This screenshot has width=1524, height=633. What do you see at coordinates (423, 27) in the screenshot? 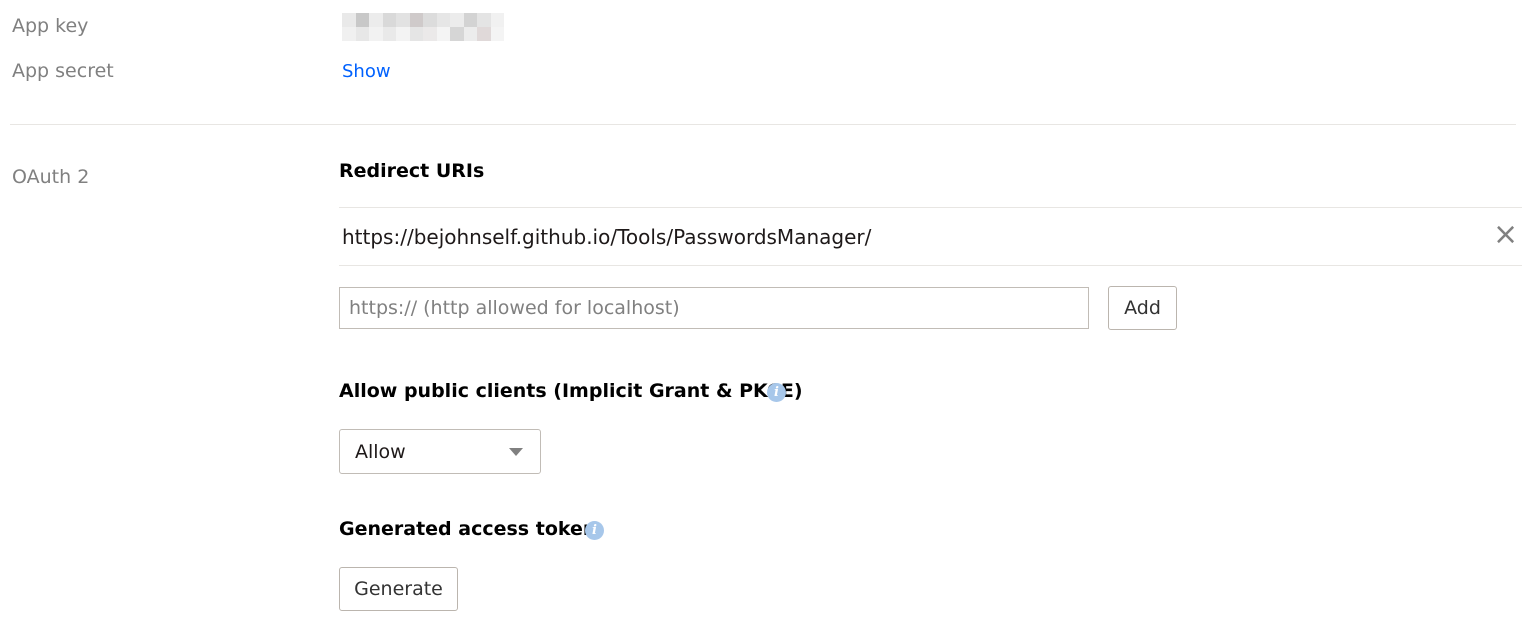
I see `app-key-value-redacted` at bounding box center [423, 27].